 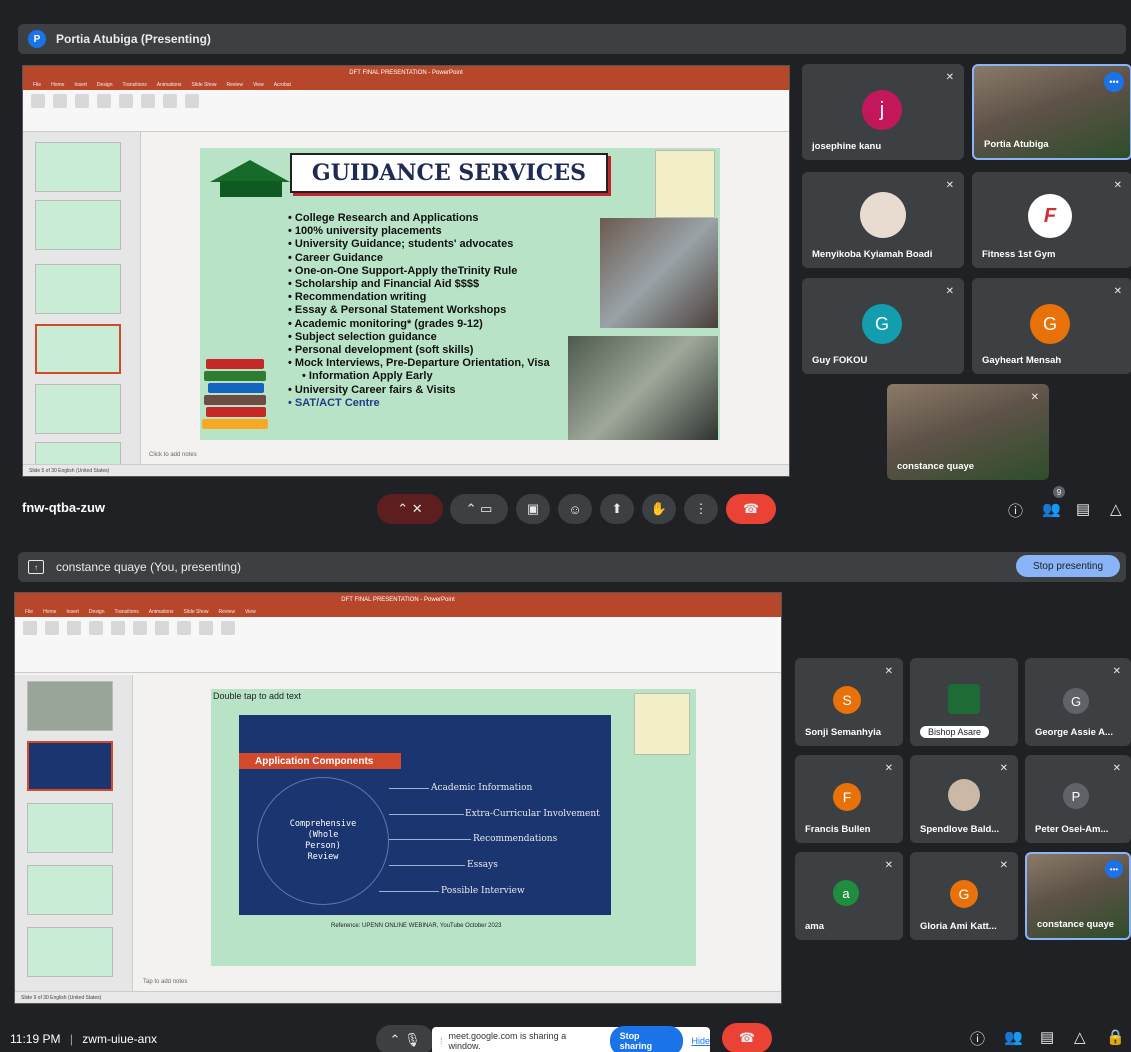 I want to click on participant-tile: ✕ a ama, so click(x=849, y=896).